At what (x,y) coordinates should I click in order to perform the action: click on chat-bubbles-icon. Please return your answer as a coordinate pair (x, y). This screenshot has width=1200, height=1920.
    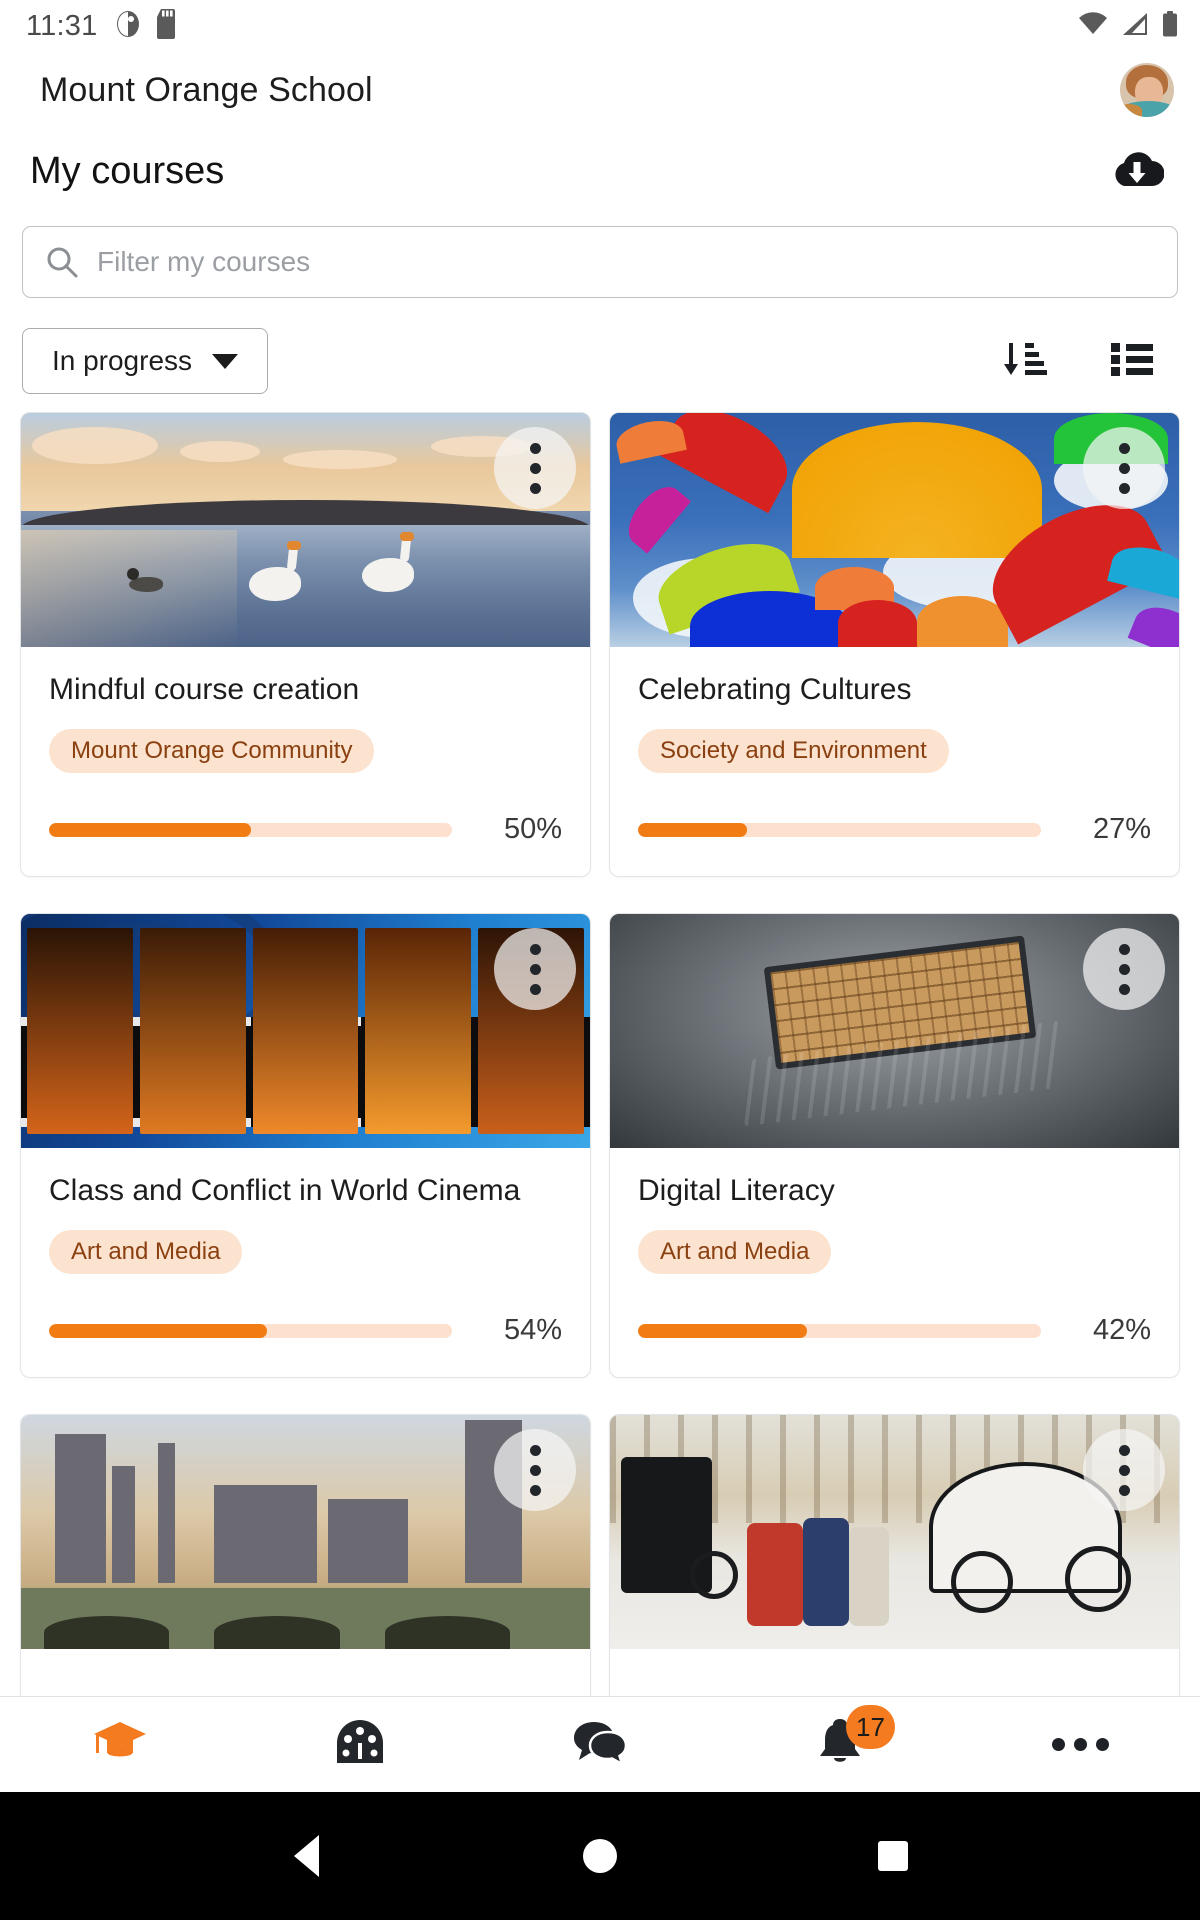
    Looking at the image, I should click on (600, 1744).